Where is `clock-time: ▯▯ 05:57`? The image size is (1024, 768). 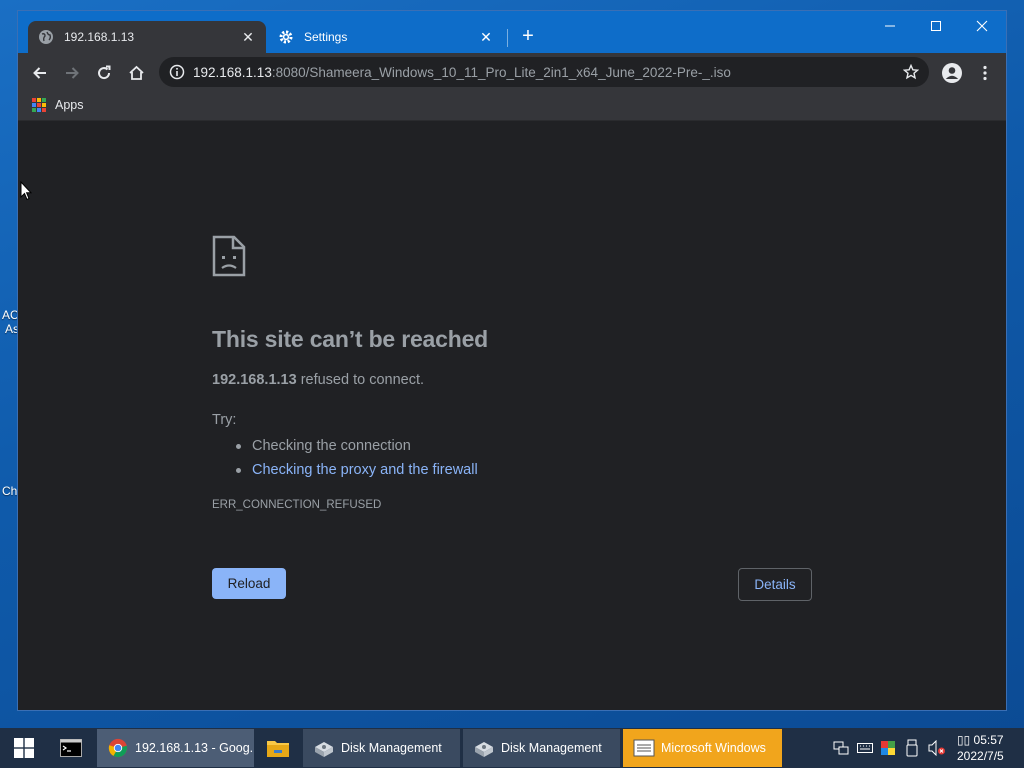 clock-time: ▯▯ 05:57 is located at coordinates (980, 740).